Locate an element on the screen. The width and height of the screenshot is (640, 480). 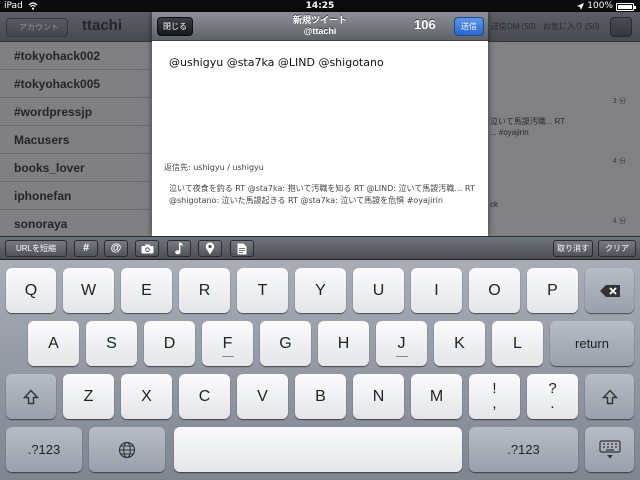
keyboard-hide-icon is located at coordinates (609, 448).